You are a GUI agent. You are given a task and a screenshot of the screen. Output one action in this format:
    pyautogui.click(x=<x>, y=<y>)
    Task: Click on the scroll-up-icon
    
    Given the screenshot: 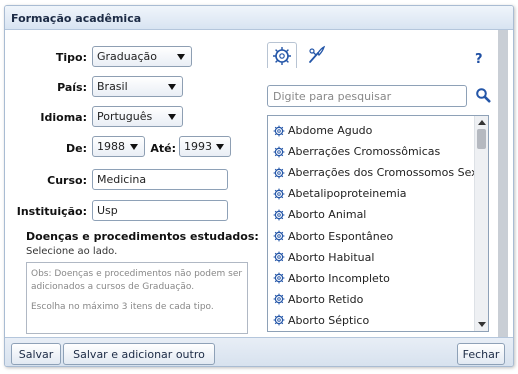 What is the action you would take?
    pyautogui.click(x=482, y=122)
    